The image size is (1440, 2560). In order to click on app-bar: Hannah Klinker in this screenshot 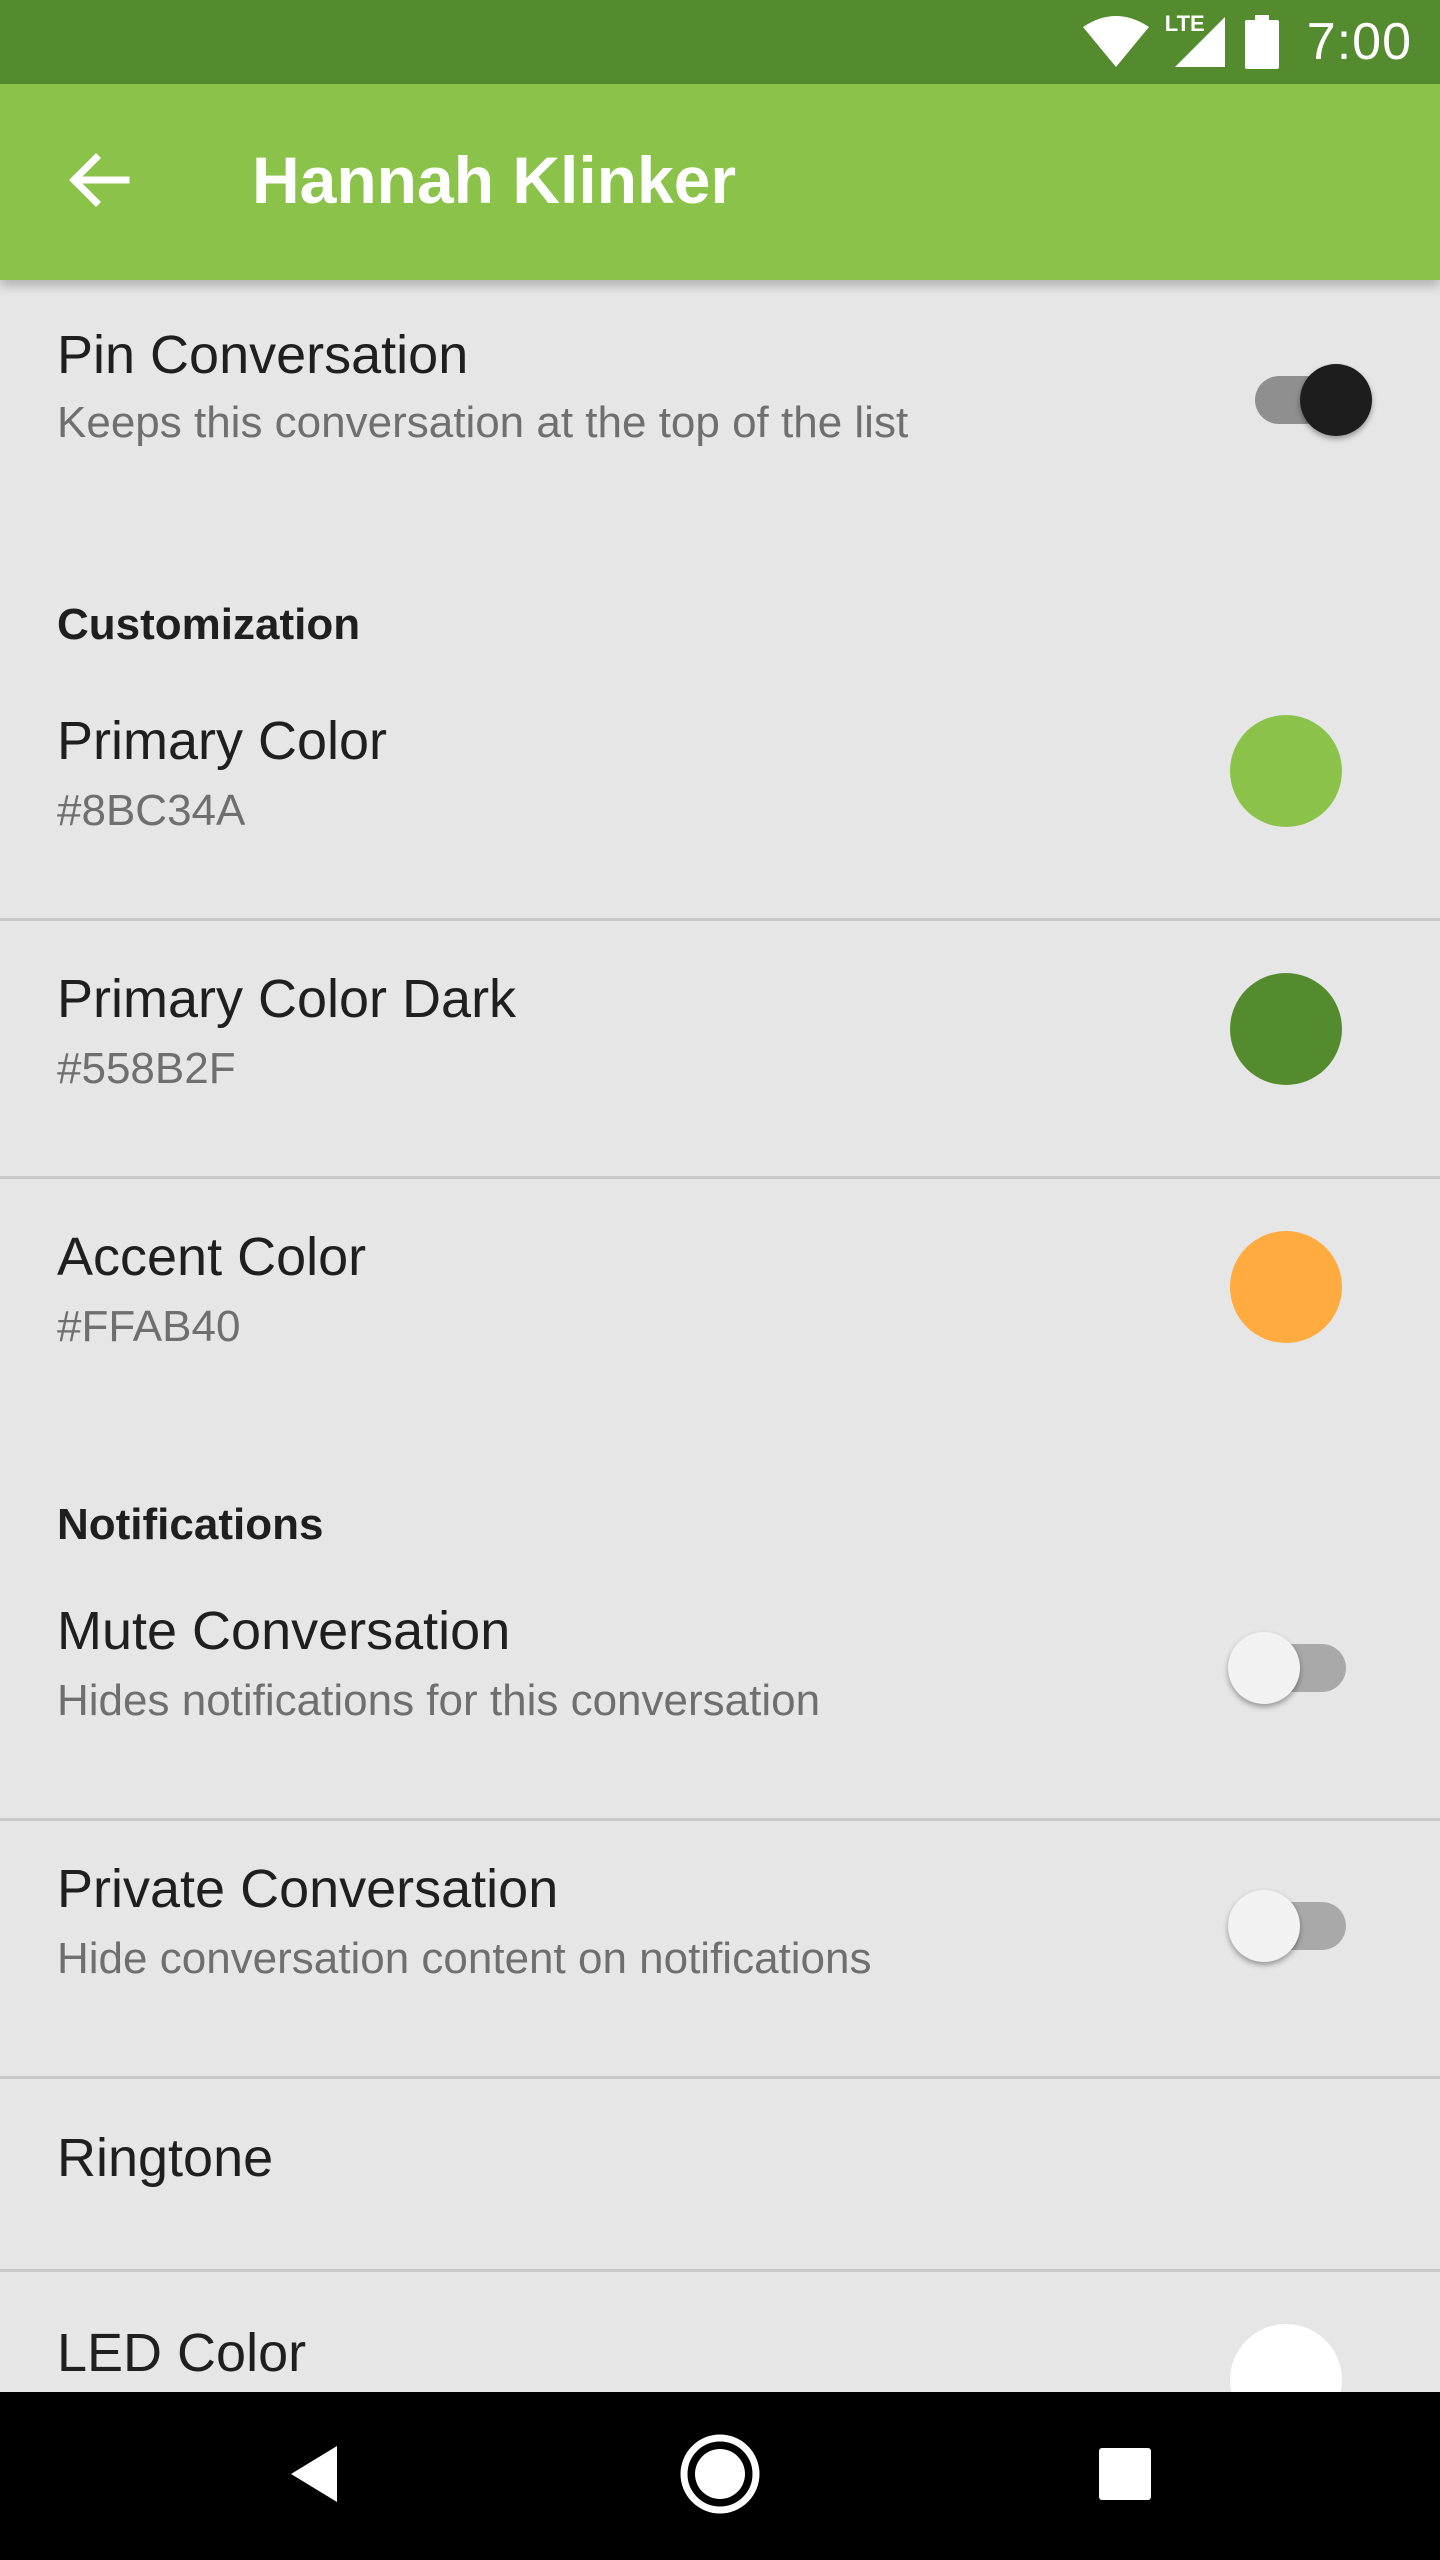, I will do `click(720, 182)`.